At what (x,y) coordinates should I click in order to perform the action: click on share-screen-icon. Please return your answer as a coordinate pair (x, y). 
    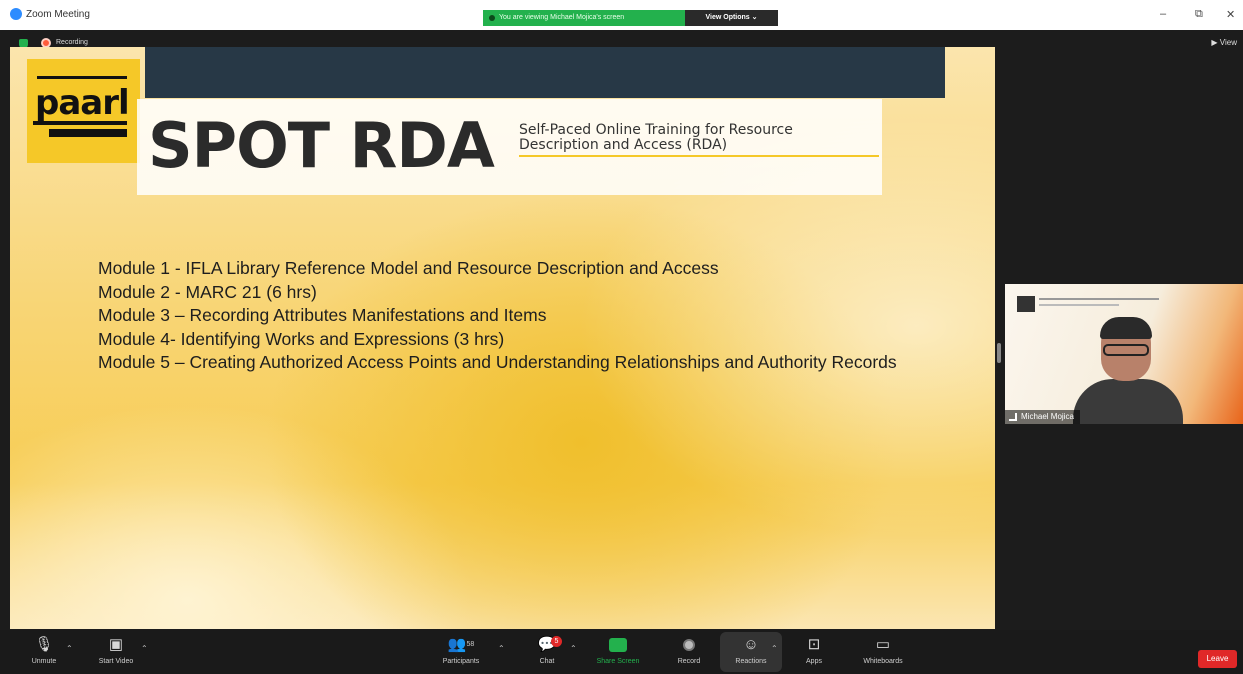
    Looking at the image, I should click on (618, 645).